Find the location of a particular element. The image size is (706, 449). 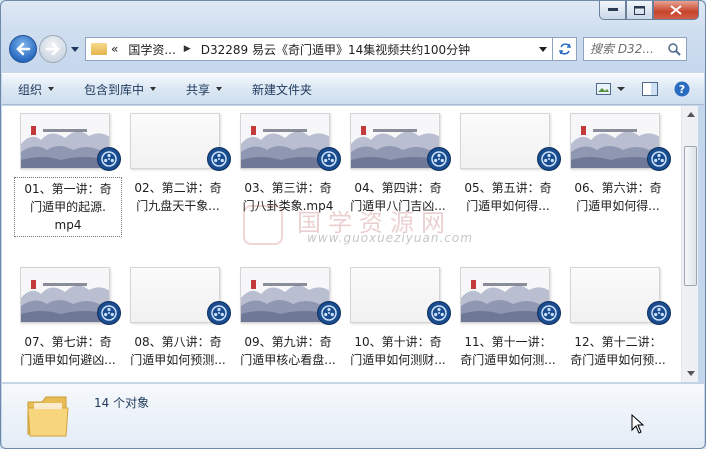

forward-button is located at coordinates (53, 49).